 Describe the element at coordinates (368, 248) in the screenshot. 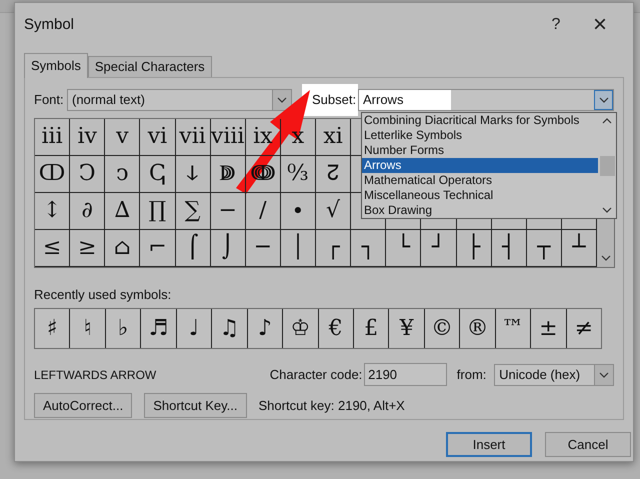

I see `symbol-cell: ┐` at that location.